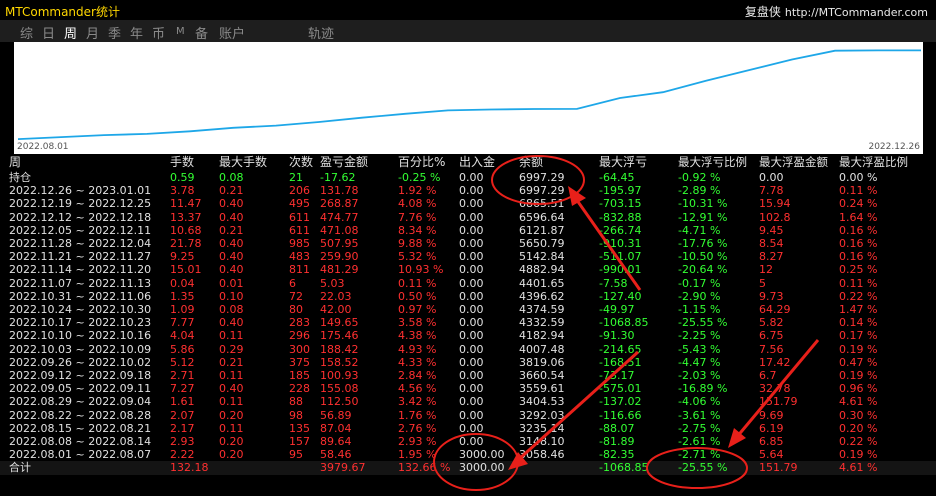  I want to click on profit-loss-cell: 149.65, so click(339, 323).